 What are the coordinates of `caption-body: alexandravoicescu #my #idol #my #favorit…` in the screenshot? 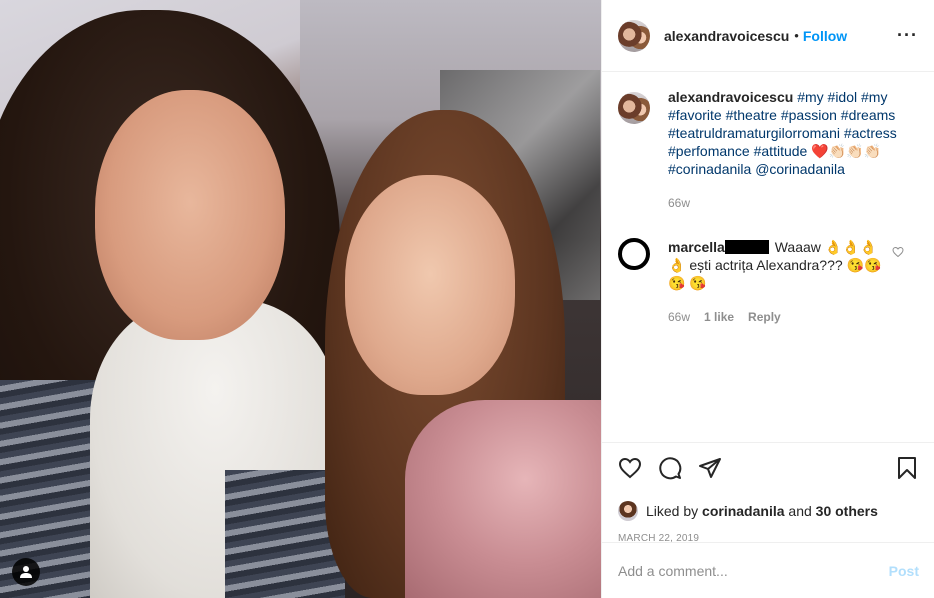 It's located at (790, 150).